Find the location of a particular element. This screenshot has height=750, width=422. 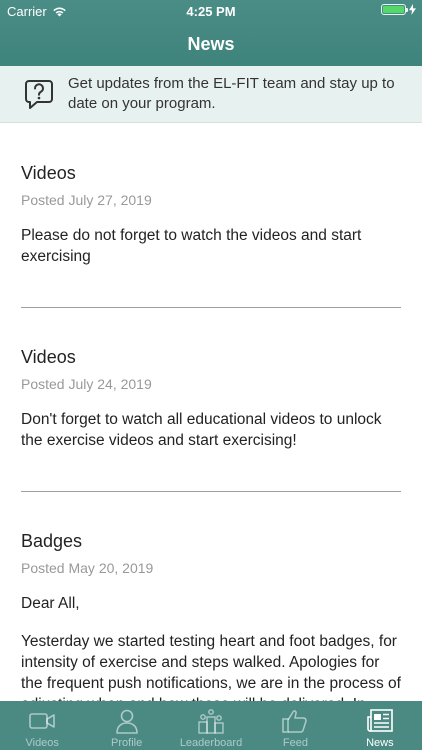

post-date: Posted July 27, 2019 is located at coordinates (86, 200).